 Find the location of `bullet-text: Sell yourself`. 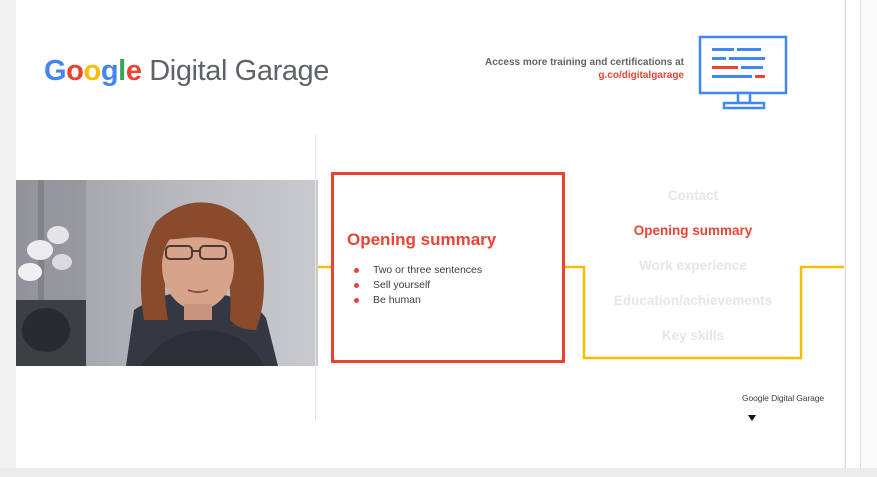

bullet-text: Sell yourself is located at coordinates (402, 285).